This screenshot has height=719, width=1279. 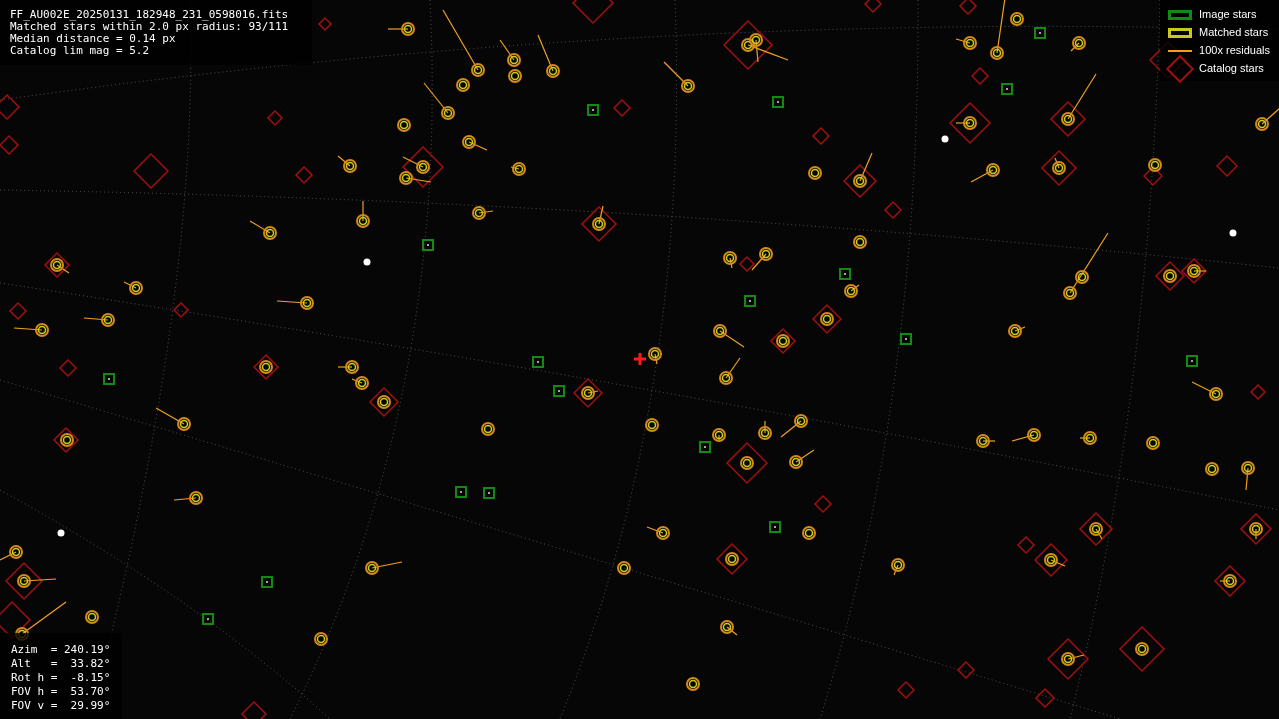 I want to click on legend-label: Image stars, so click(x=1228, y=15).